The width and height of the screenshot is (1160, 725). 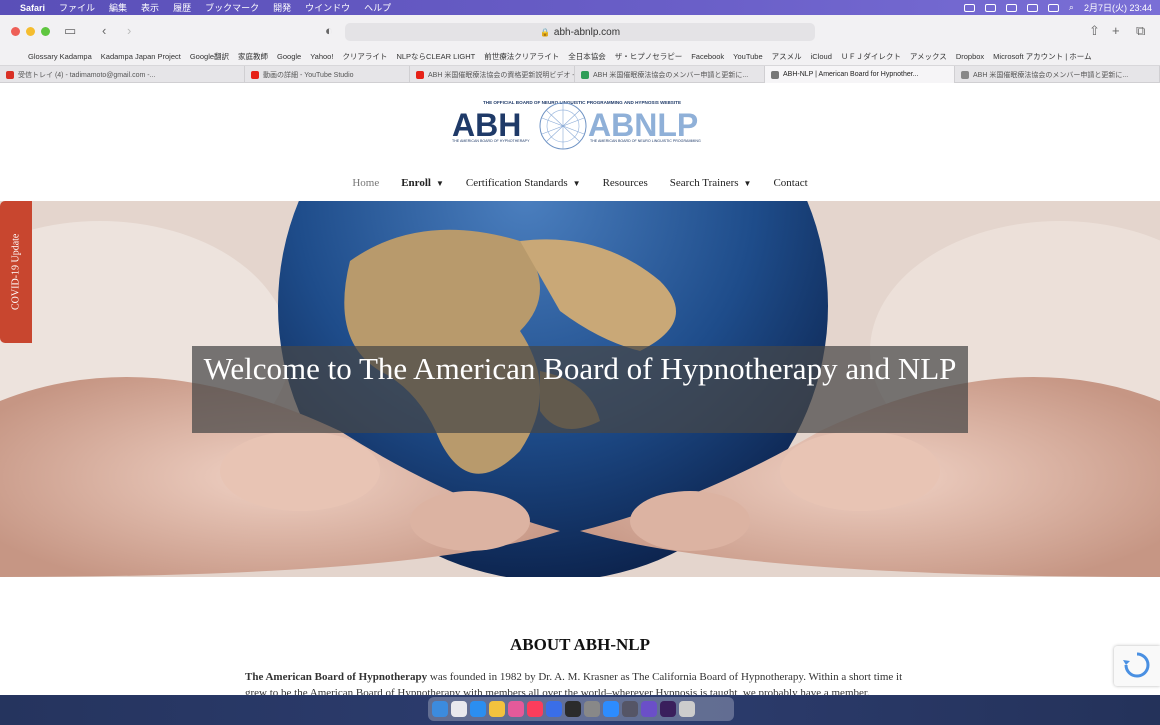 What do you see at coordinates (871, 56) in the screenshot?
I see `bookmark-item: ＵＦＪダイレクト` at bounding box center [871, 56].